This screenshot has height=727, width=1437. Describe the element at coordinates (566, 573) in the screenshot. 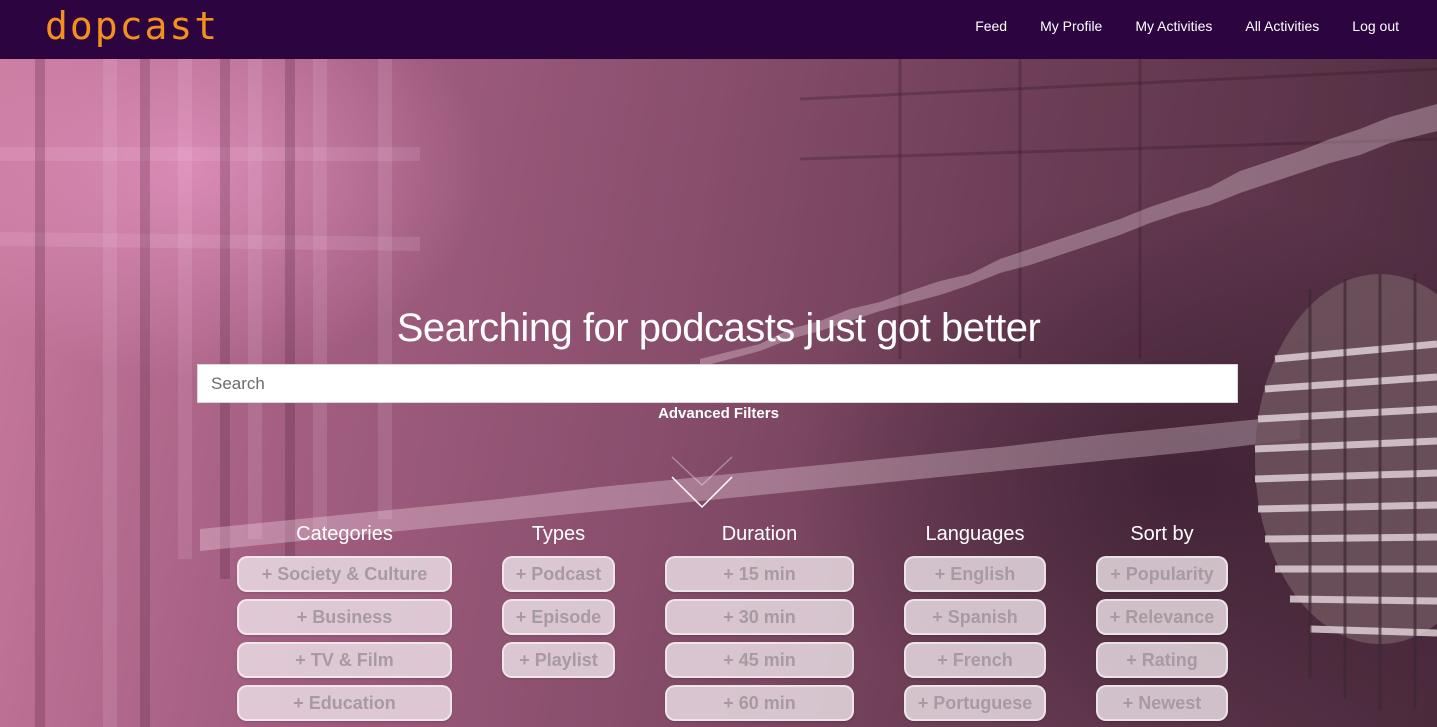

I see `chip-label: Podcast` at that location.